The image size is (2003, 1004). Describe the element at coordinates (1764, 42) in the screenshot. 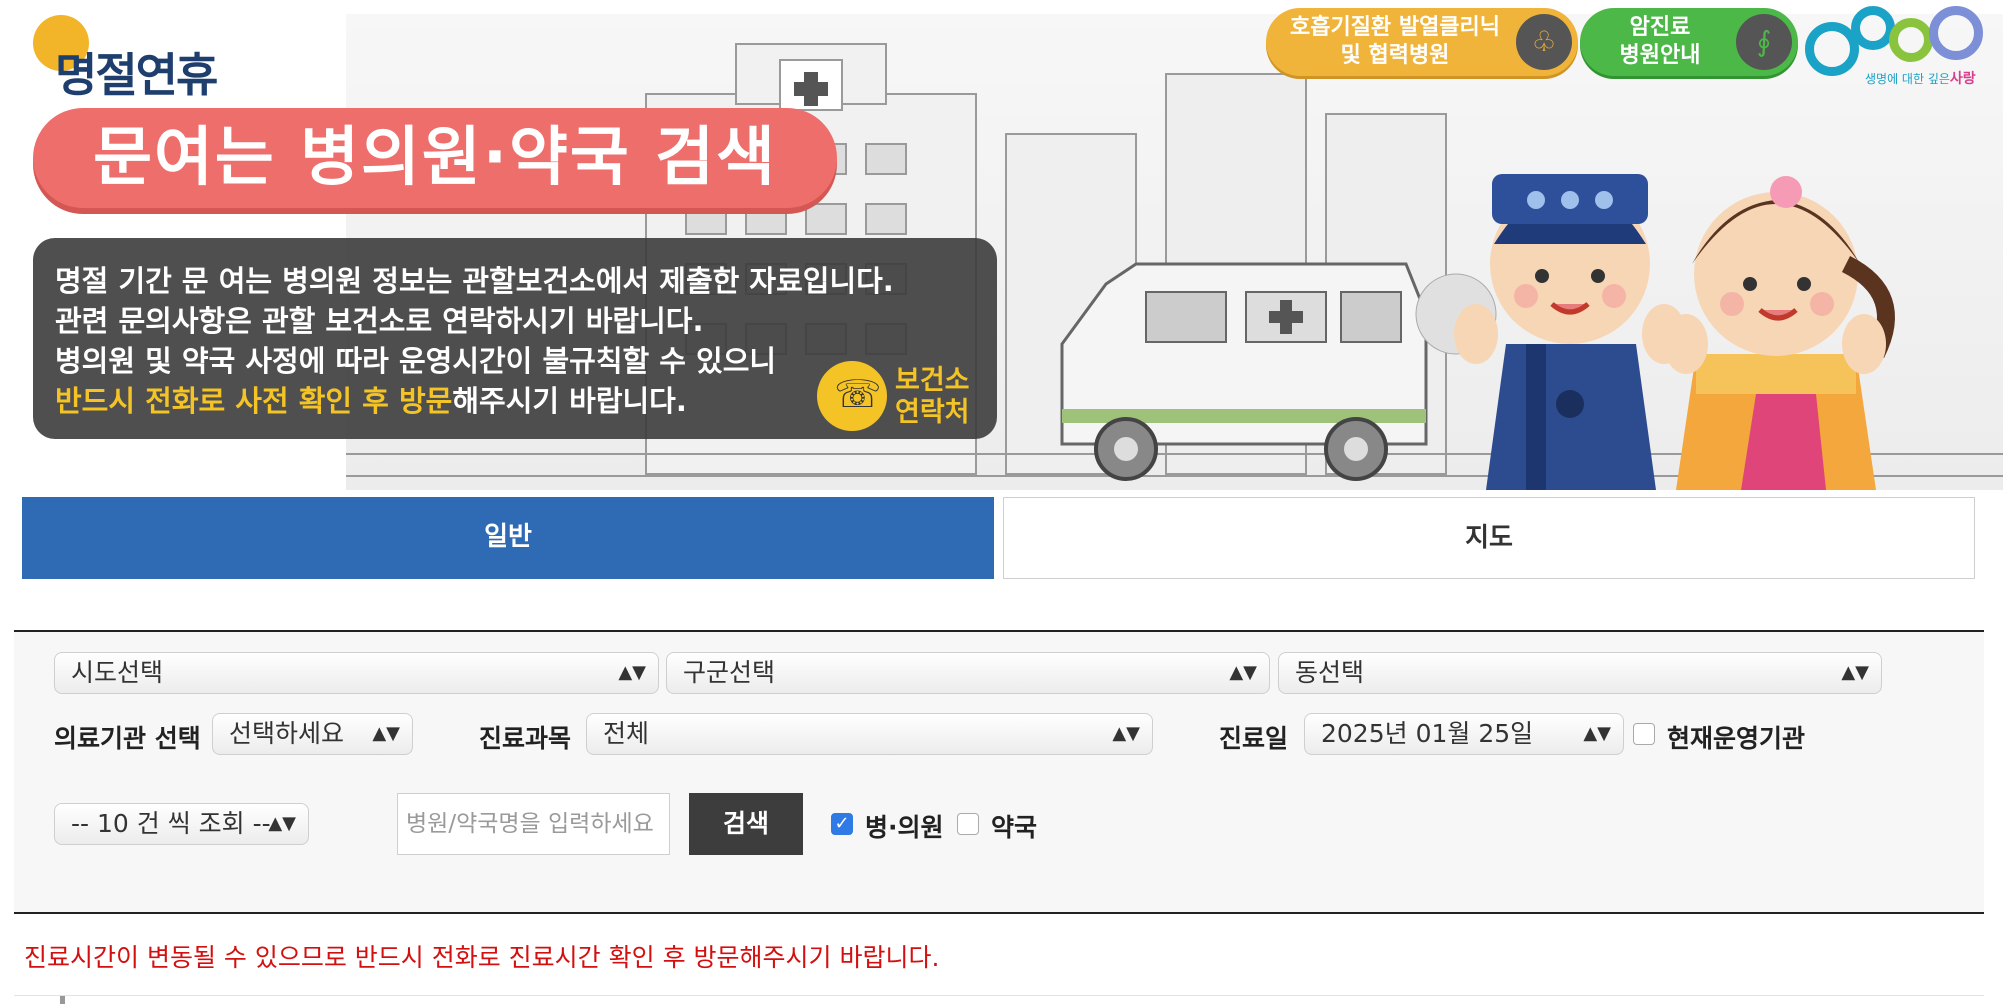

I see `stethoscope-icon: ∮` at that location.